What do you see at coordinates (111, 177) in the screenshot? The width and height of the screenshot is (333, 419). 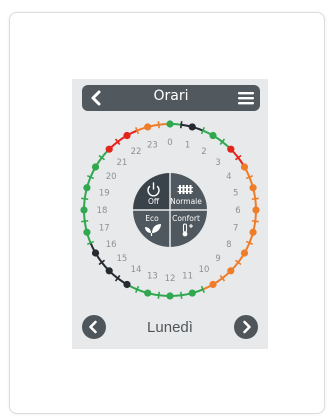 I see `hour-label: 20` at bounding box center [111, 177].